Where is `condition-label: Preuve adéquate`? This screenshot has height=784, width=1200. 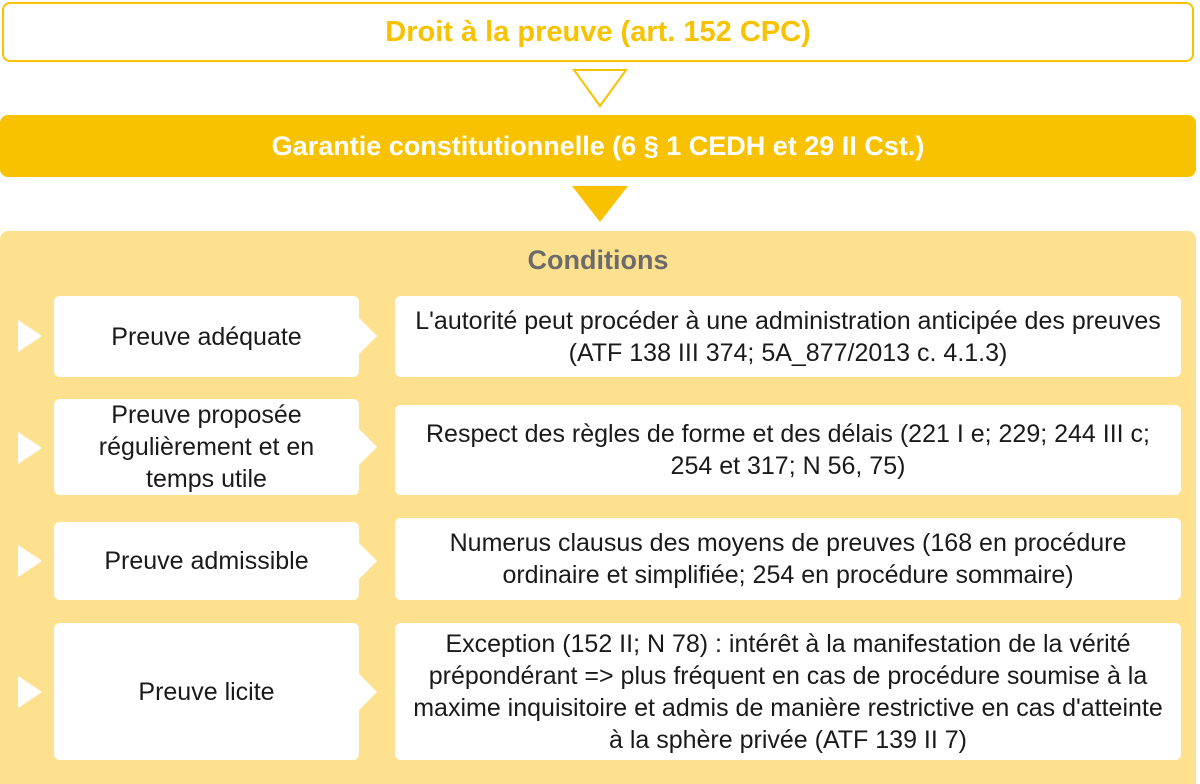
condition-label: Preuve adéquate is located at coordinates (206, 336).